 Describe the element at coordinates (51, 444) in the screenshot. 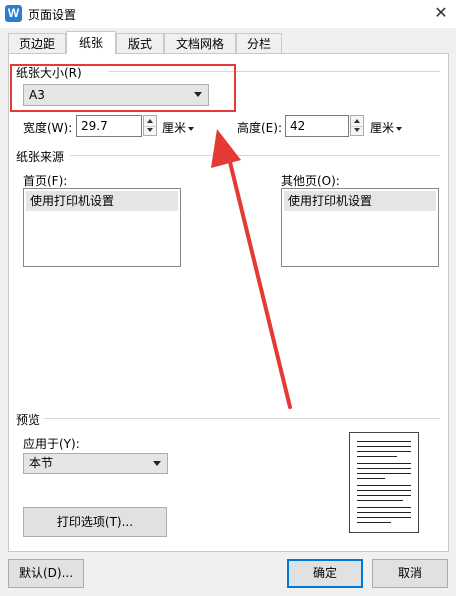

I see `apply-to-label: 应用于(Y):` at that location.